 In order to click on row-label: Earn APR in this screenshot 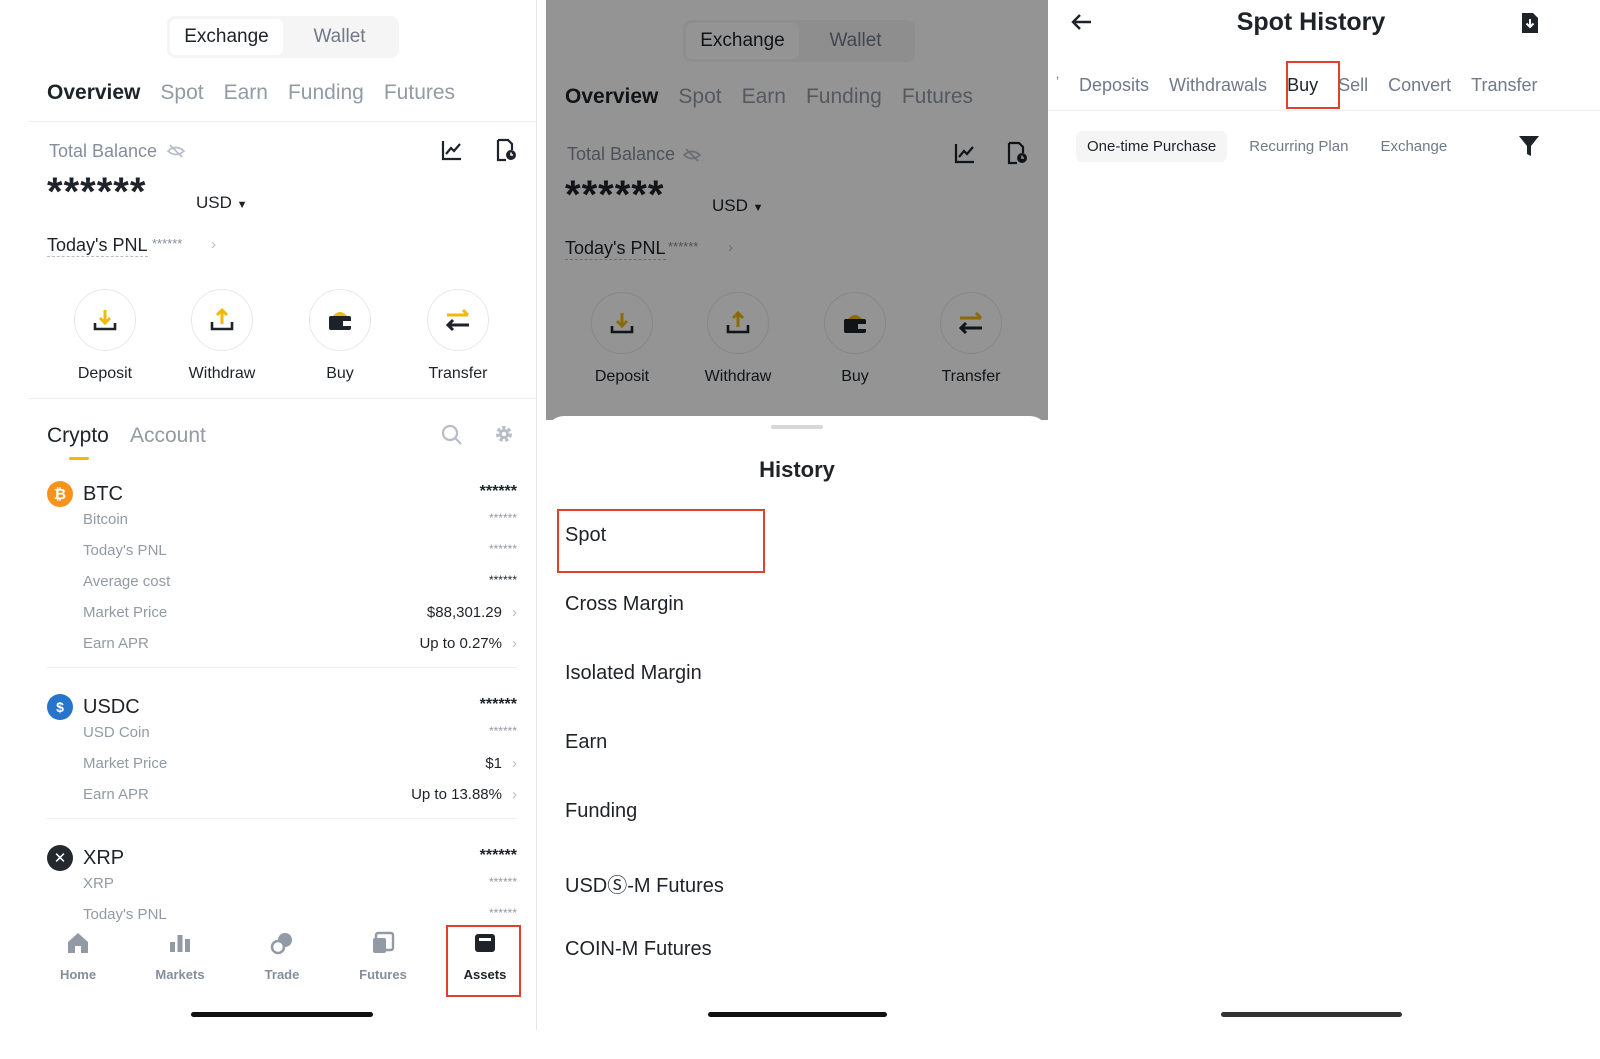, I will do `click(116, 643)`.